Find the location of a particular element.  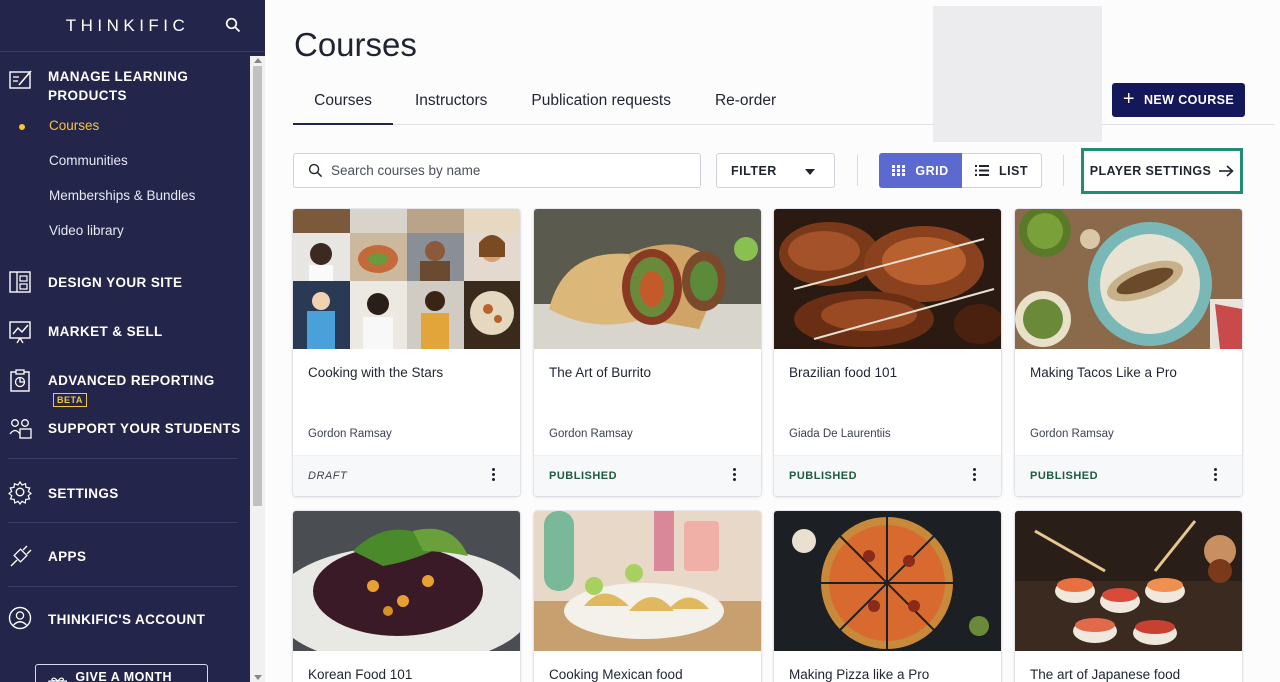

sidebar-item-apps: APPS is located at coordinates (125, 556).